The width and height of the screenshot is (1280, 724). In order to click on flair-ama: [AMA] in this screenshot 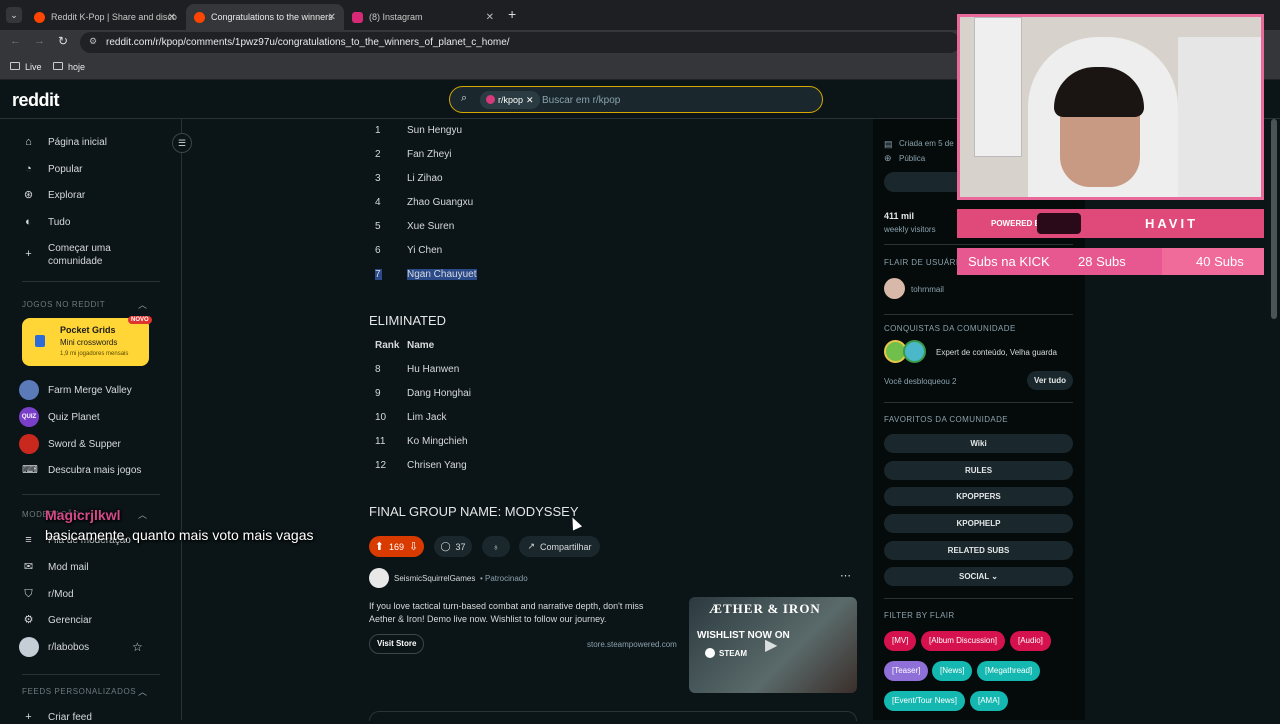, I will do `click(989, 701)`.